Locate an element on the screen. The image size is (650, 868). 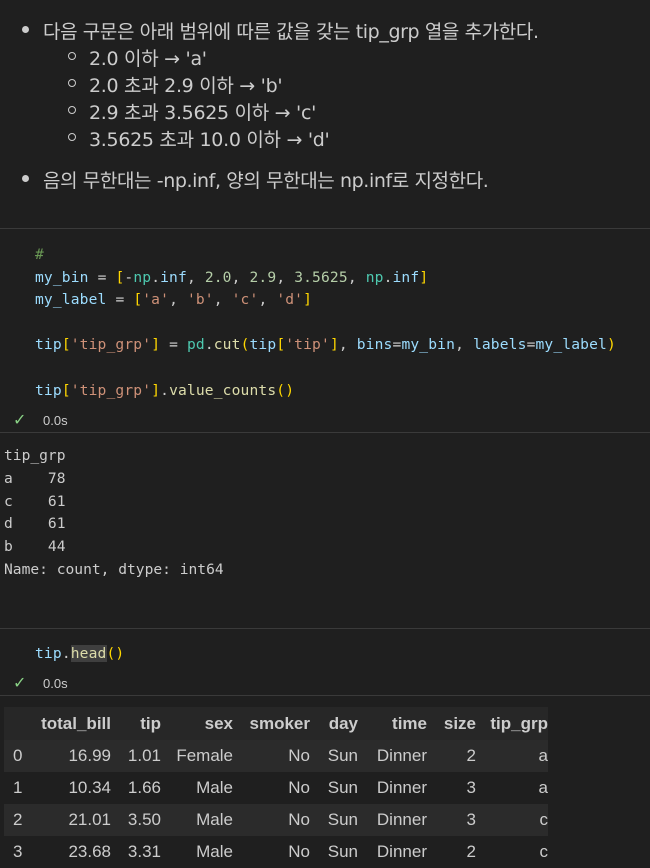
code-editor: tip.head() is located at coordinates (79, 654).